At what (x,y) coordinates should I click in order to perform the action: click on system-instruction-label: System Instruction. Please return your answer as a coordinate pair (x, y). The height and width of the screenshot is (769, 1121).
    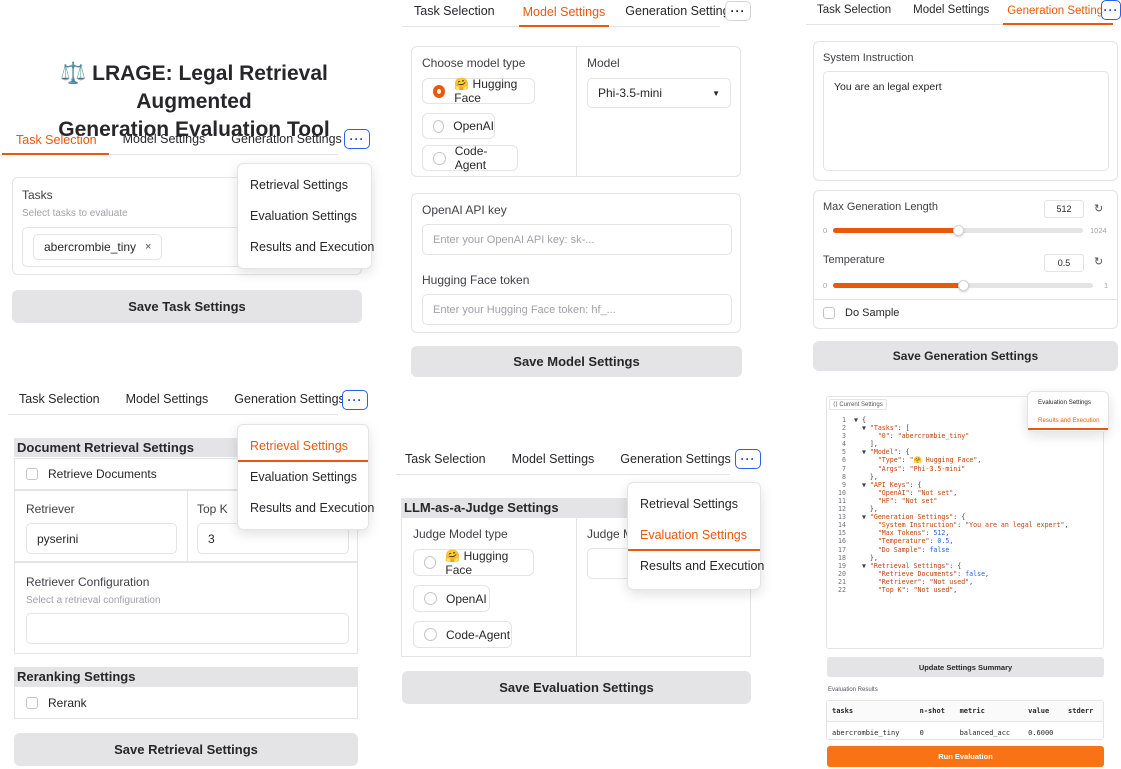
    Looking at the image, I should click on (868, 58).